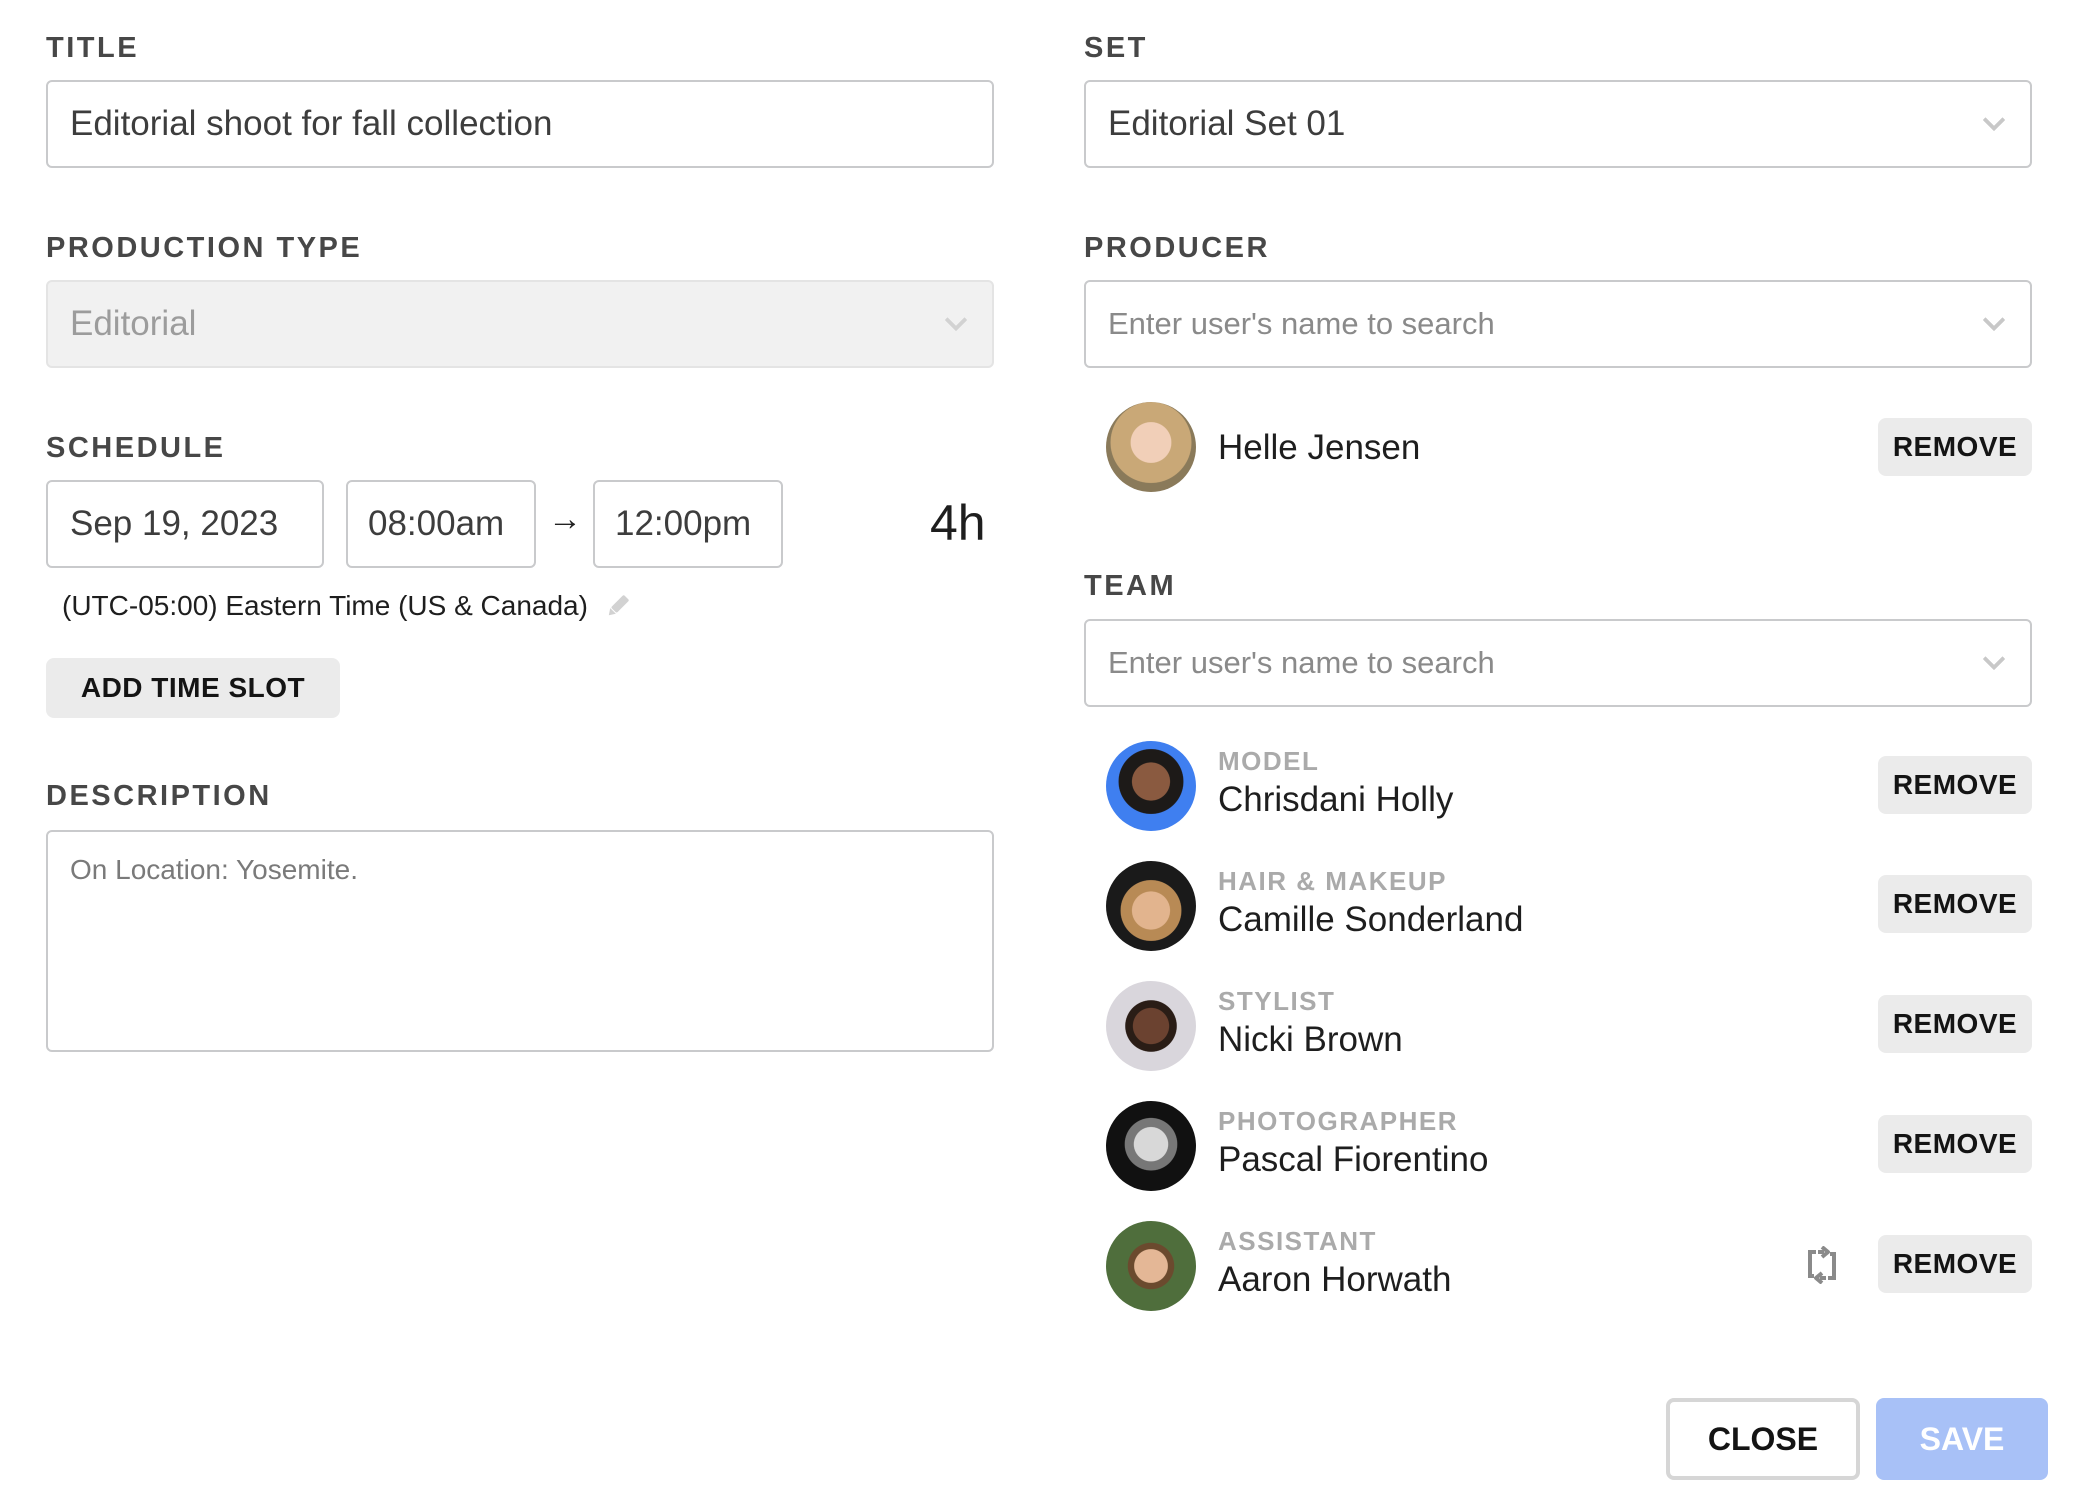  What do you see at coordinates (174, 523) in the screenshot?
I see `date-value: Sep 19, 2023` at bounding box center [174, 523].